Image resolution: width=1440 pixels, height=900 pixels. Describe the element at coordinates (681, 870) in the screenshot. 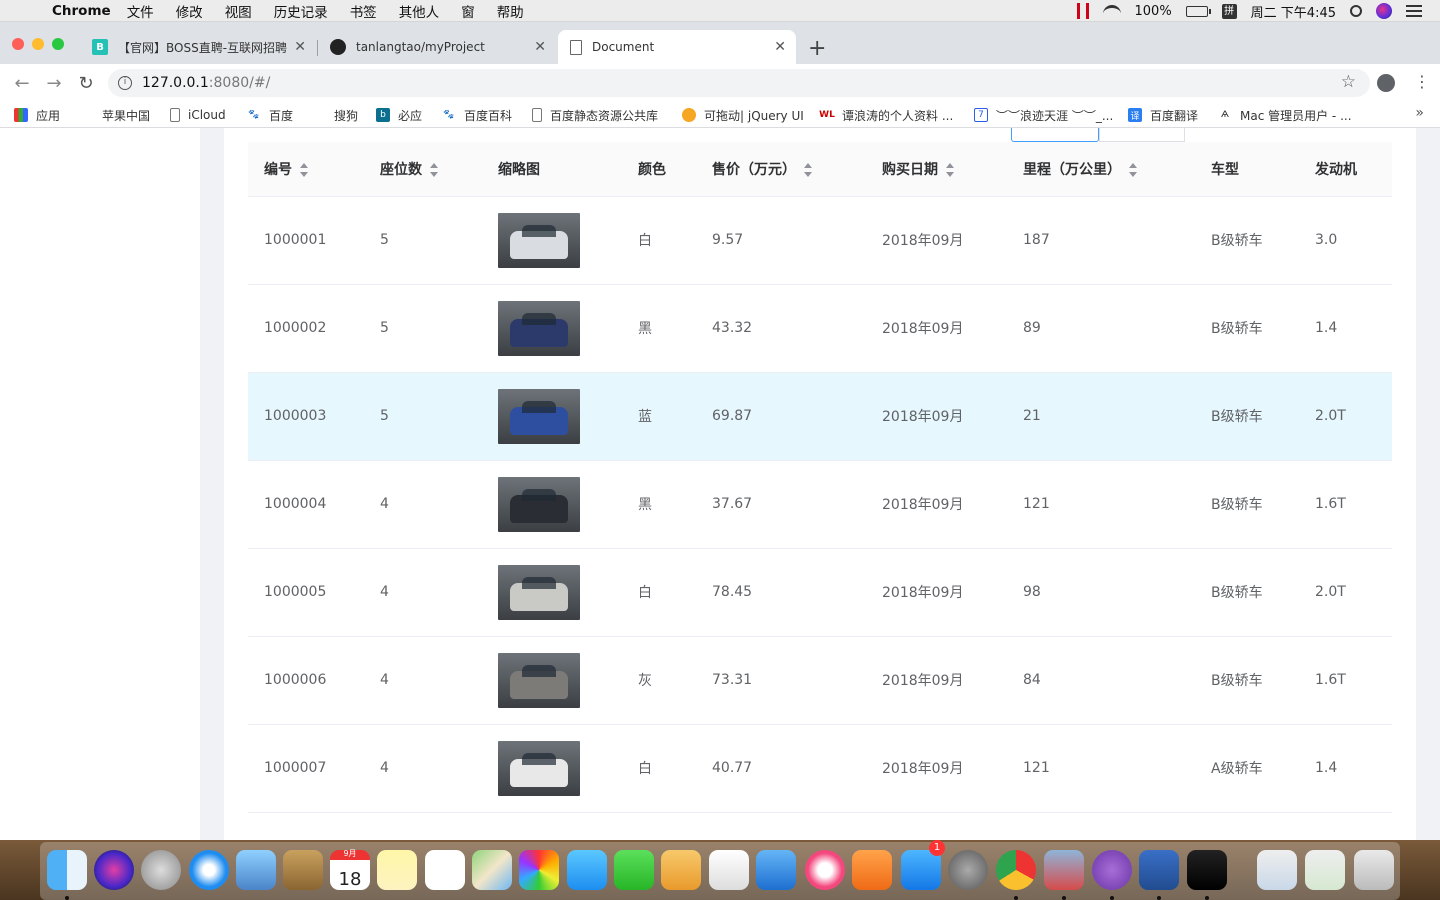

I see `pages-icon` at that location.